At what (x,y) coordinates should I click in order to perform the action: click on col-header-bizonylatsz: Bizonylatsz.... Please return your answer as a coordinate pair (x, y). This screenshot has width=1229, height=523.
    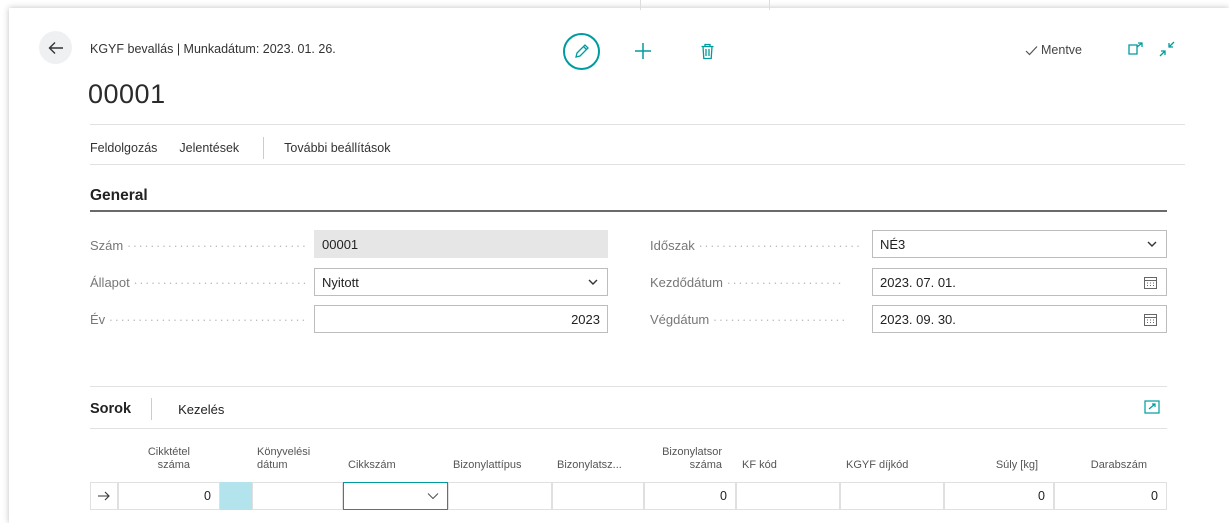
    Looking at the image, I should click on (602, 465).